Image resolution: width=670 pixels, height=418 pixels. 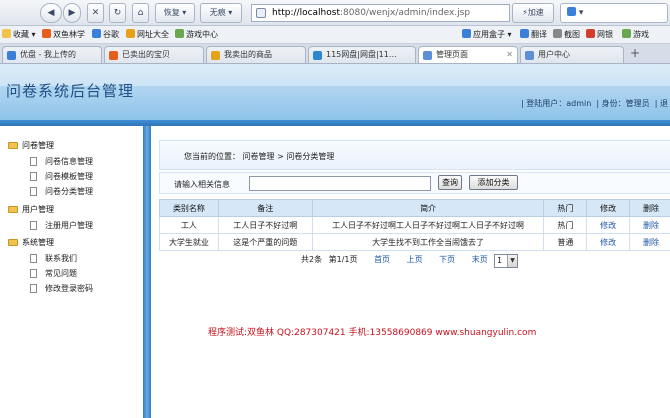 I want to click on logout-link: | 退, so click(x=661, y=103).